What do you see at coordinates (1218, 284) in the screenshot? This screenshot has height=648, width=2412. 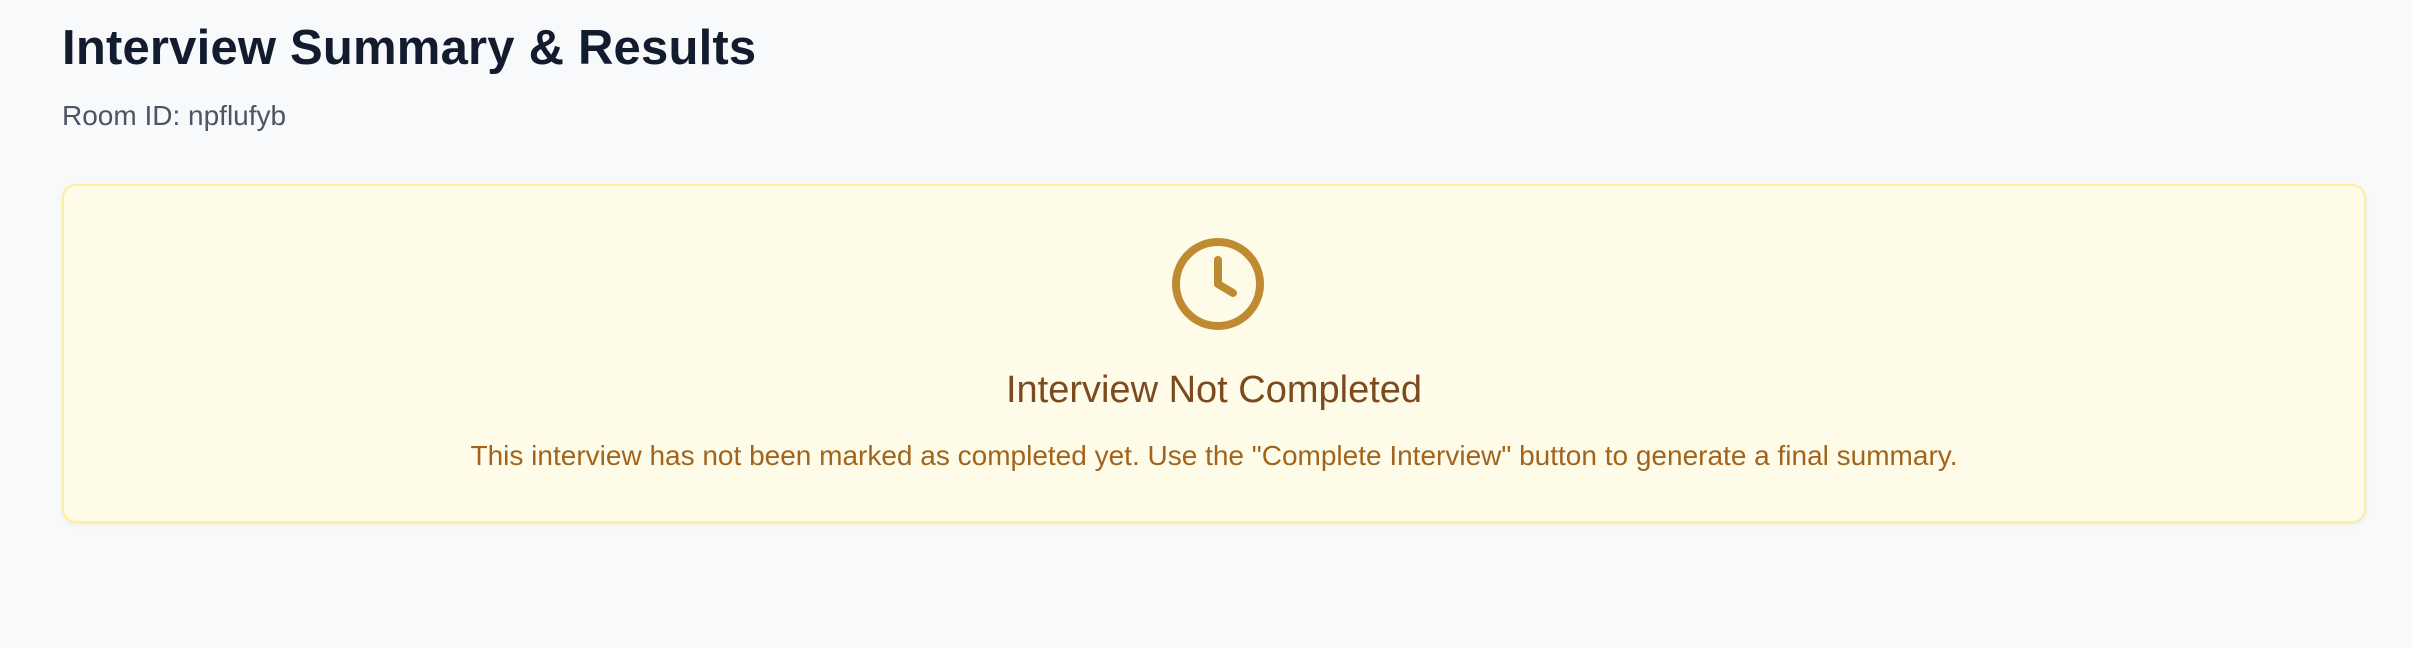 I see `clock-icon` at bounding box center [1218, 284].